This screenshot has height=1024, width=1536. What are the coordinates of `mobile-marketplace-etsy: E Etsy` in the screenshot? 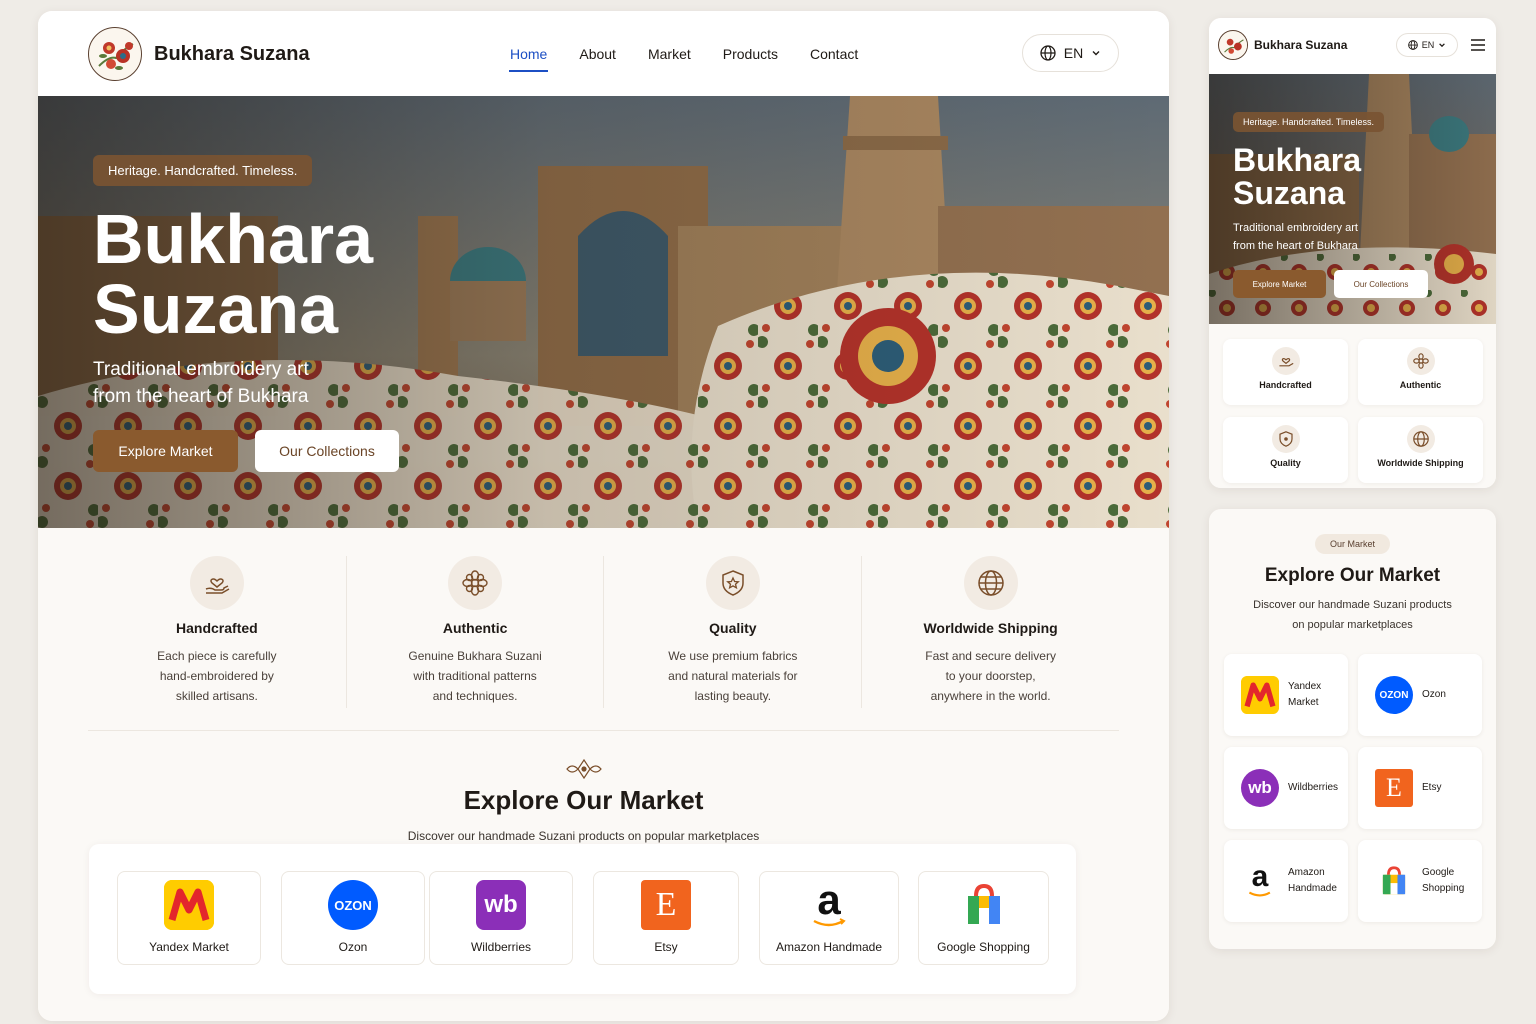 It's located at (1420, 788).